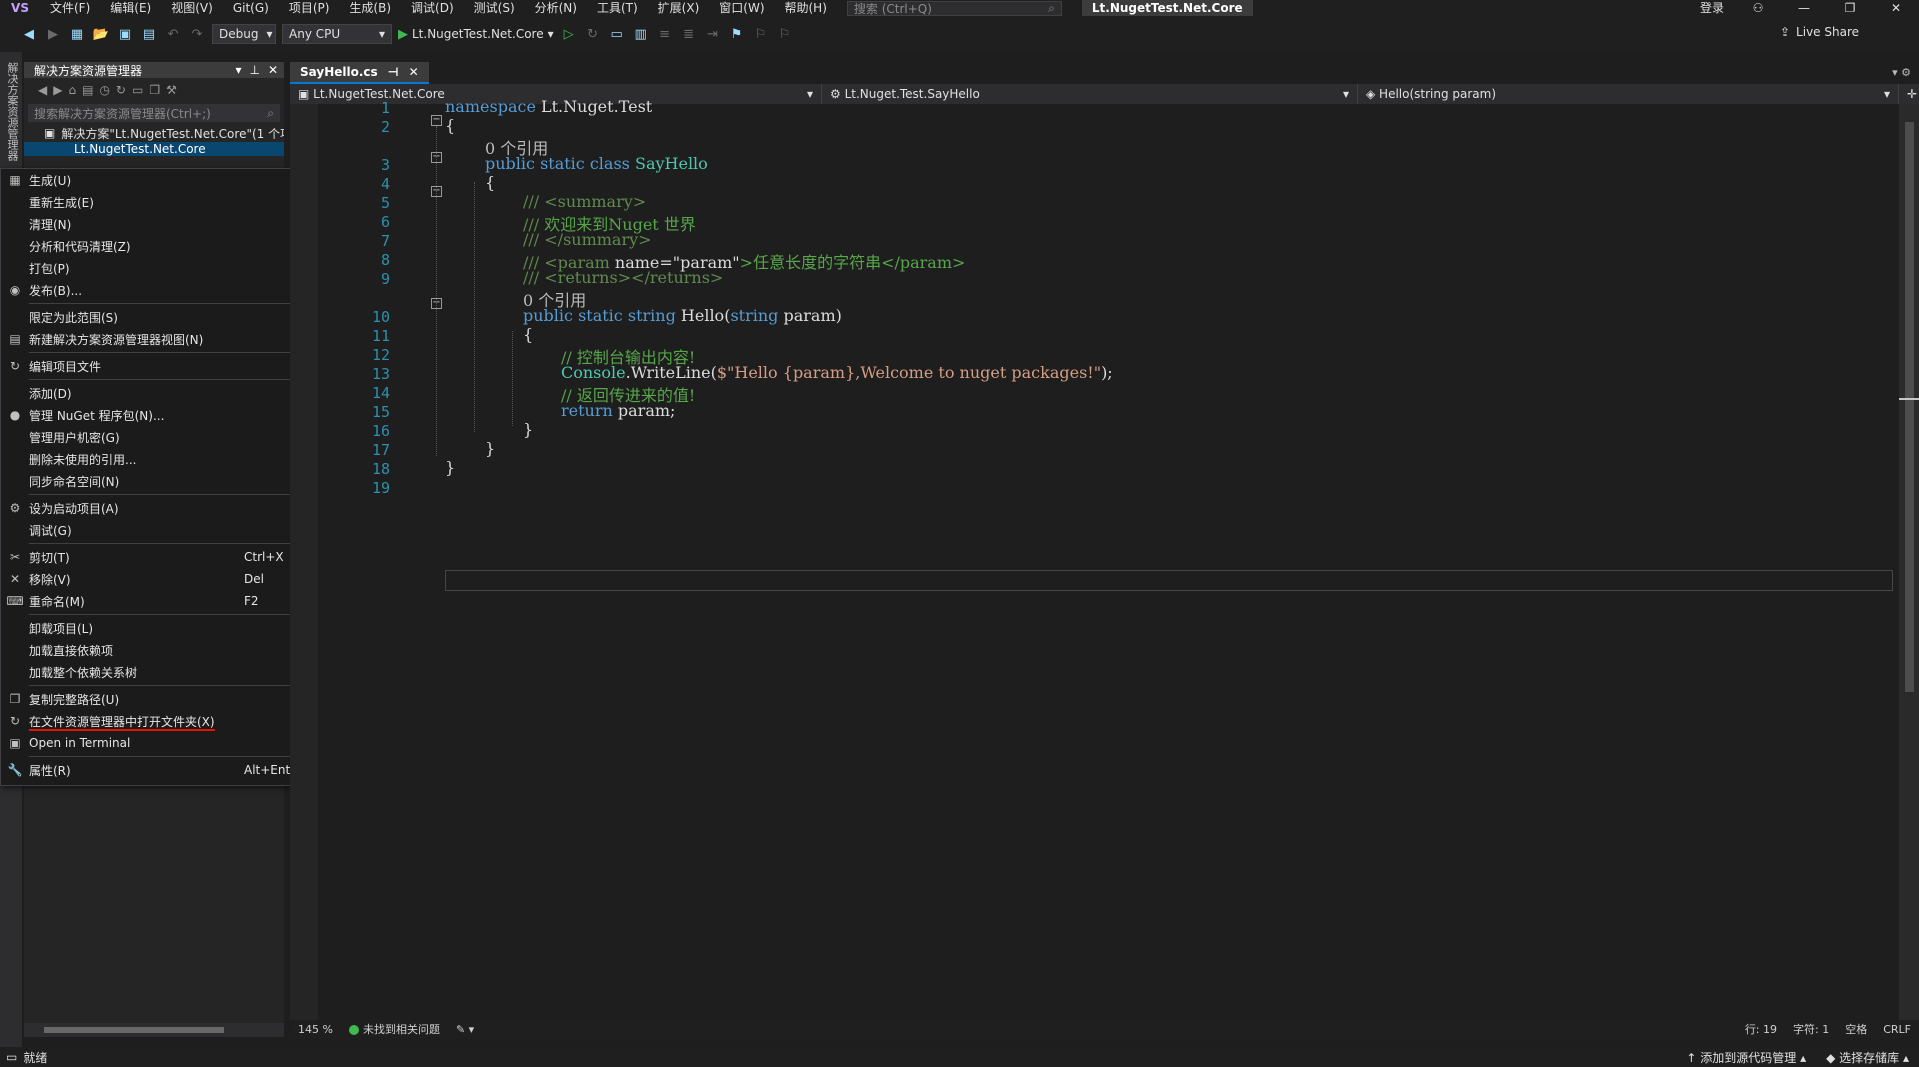 This screenshot has height=1067, width=1919. What do you see at coordinates (737, 34) in the screenshot?
I see `bookmark-icon: ⚑` at bounding box center [737, 34].